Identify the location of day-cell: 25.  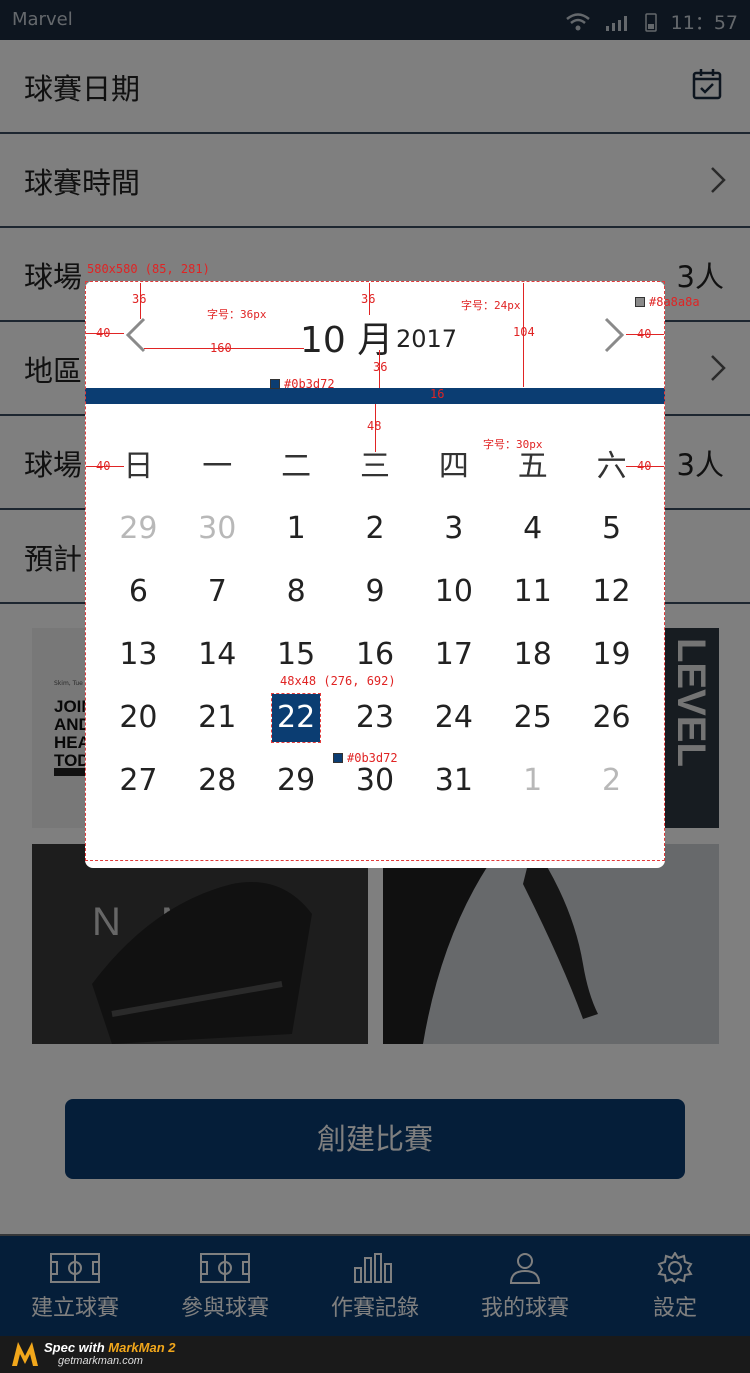
(532, 717).